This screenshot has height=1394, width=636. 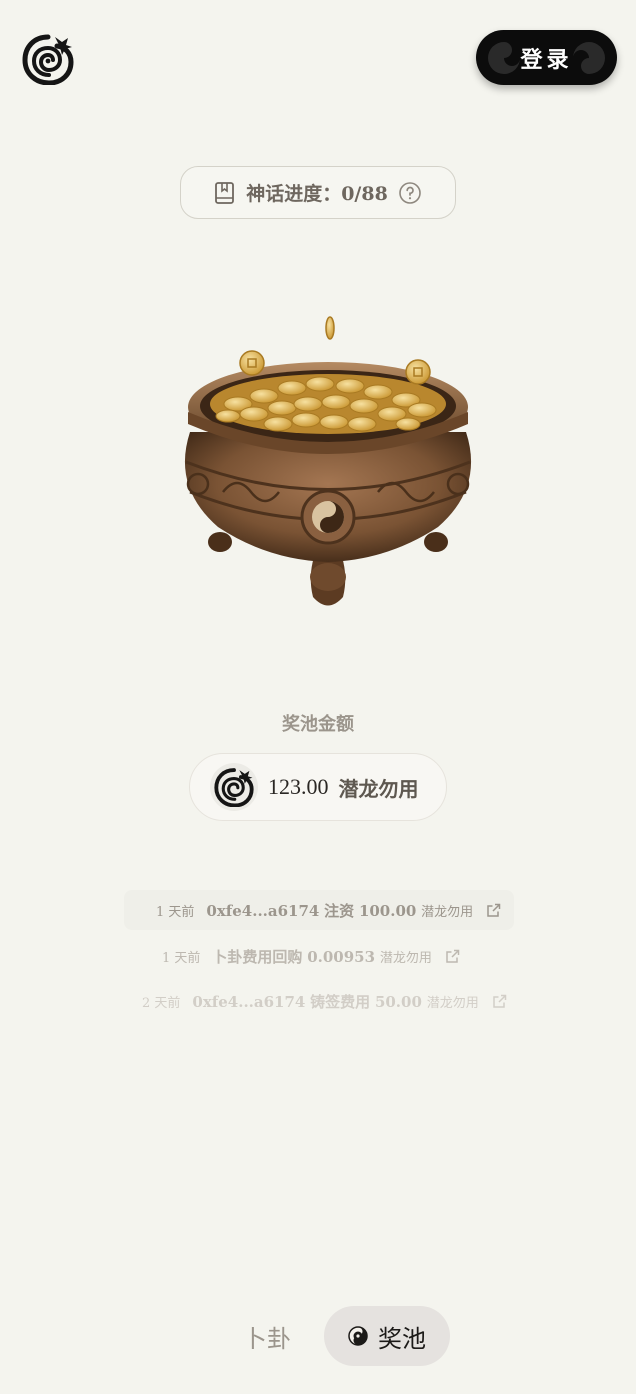 I want to click on feed-item: 1 天前 卜卦费用回购 0.00953 潜龙勿用, so click(x=311, y=956).